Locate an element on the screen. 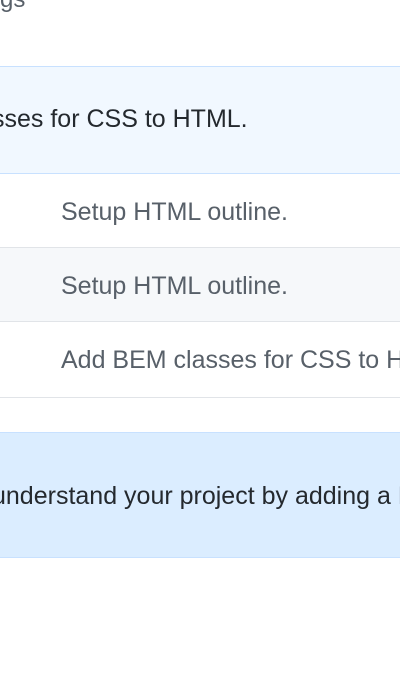 This screenshot has width=400, height=678. section-heading-fragment: gs is located at coordinates (12, 7).